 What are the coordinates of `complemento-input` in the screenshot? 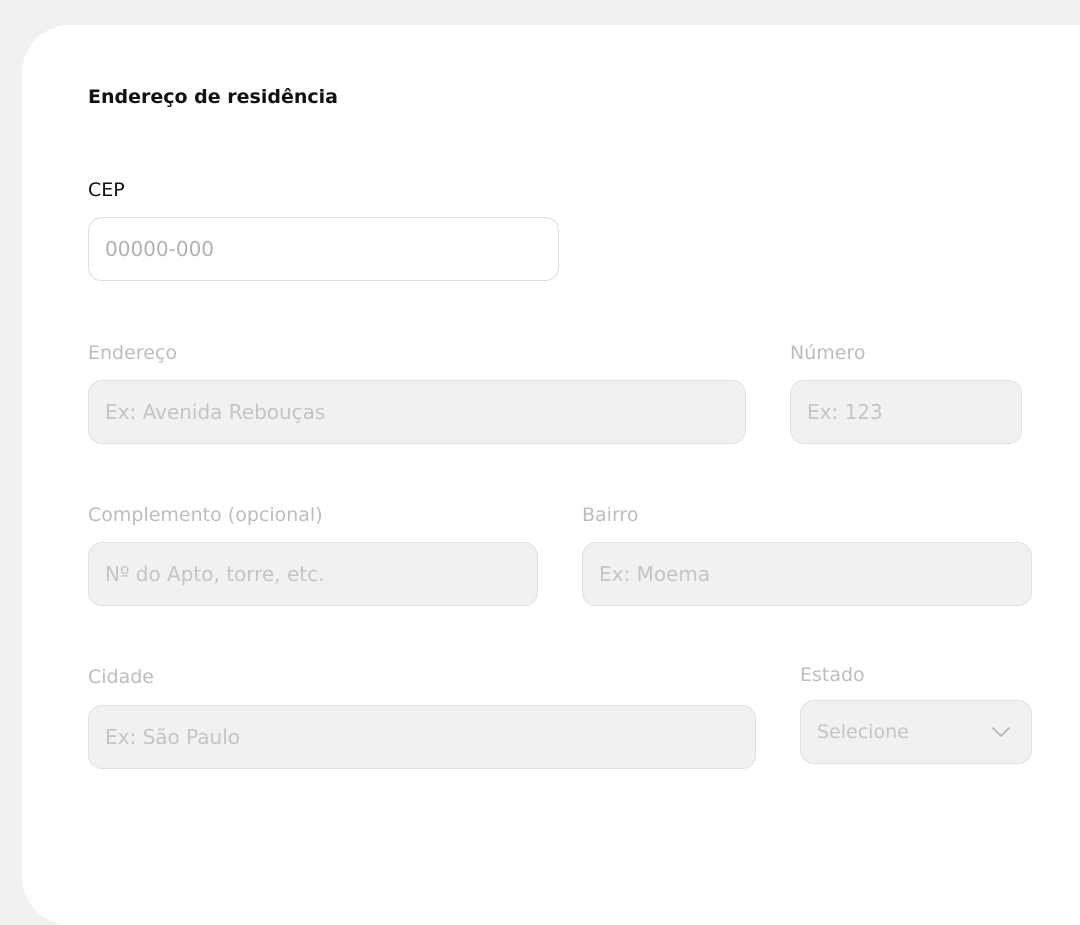 It's located at (313, 574).